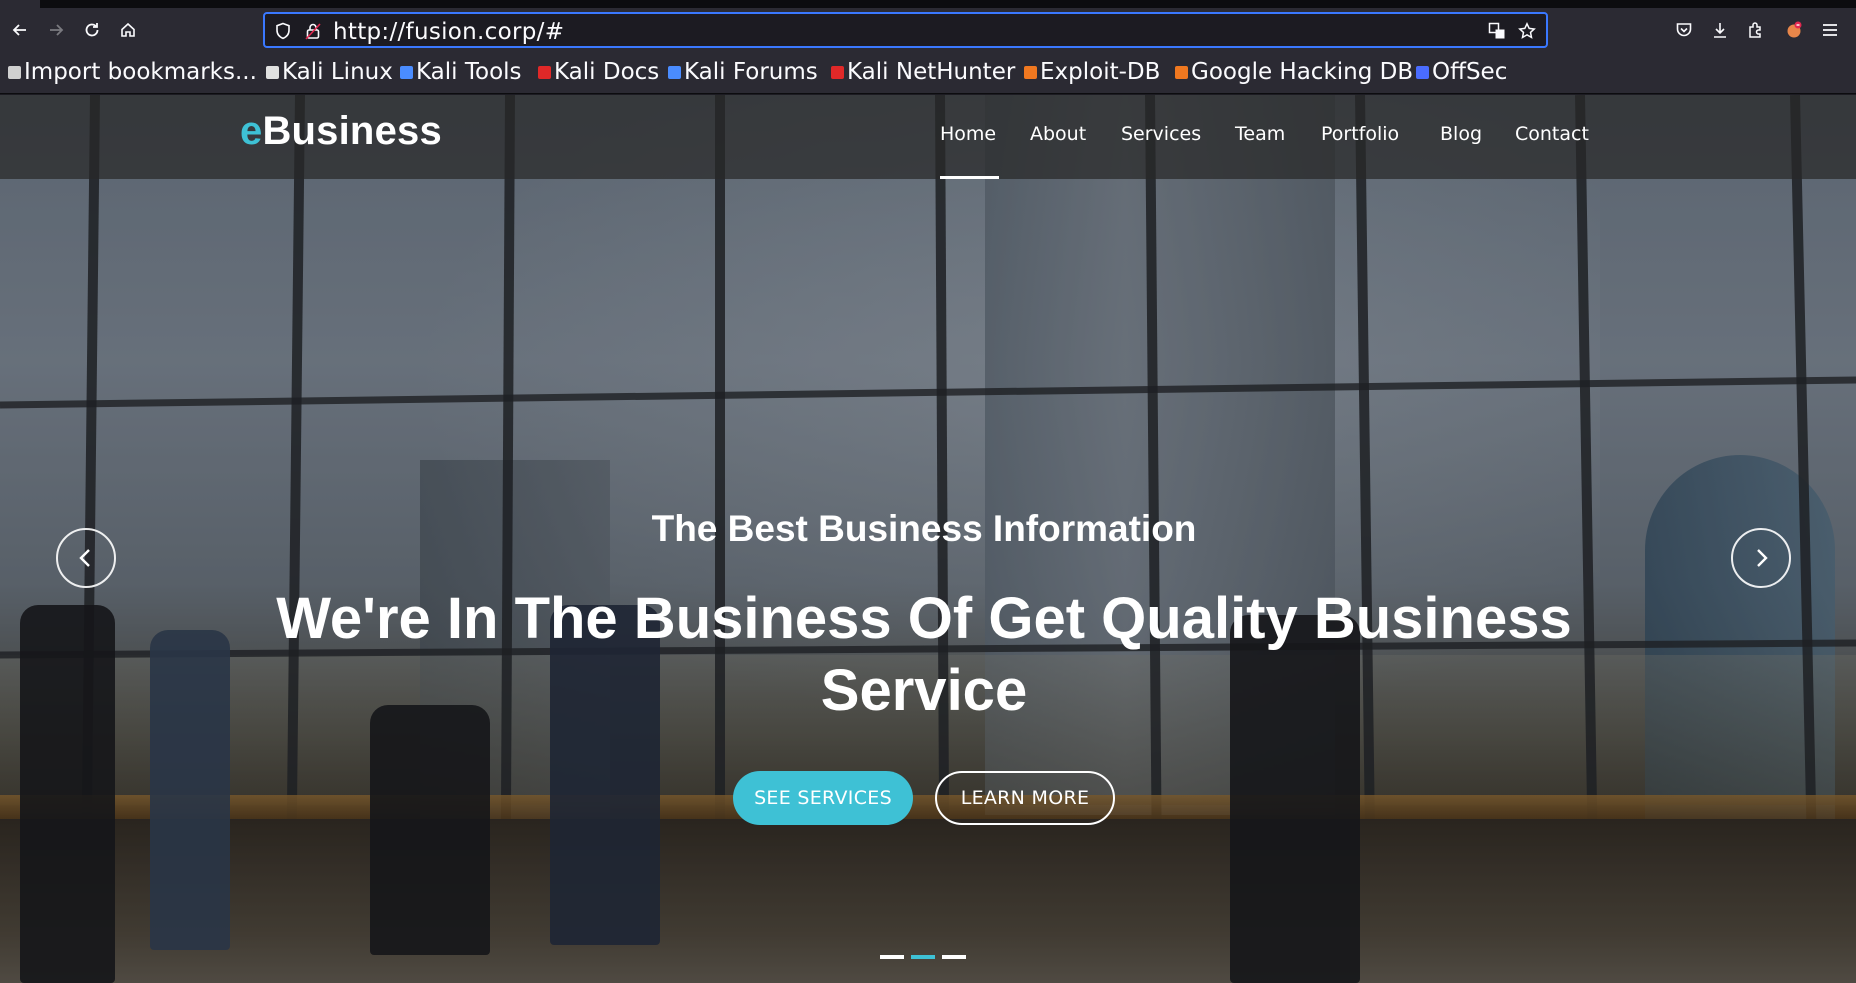 This screenshot has height=983, width=1856. Describe the element at coordinates (313, 31) in the screenshot. I see `insecure-lock-icon` at that location.